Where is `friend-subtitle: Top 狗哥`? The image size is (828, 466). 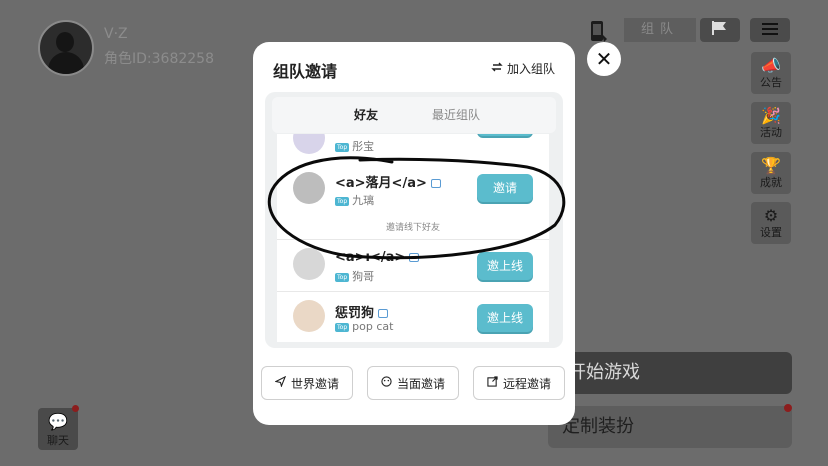
friend-subtitle: Top 狗哥 is located at coordinates (355, 276).